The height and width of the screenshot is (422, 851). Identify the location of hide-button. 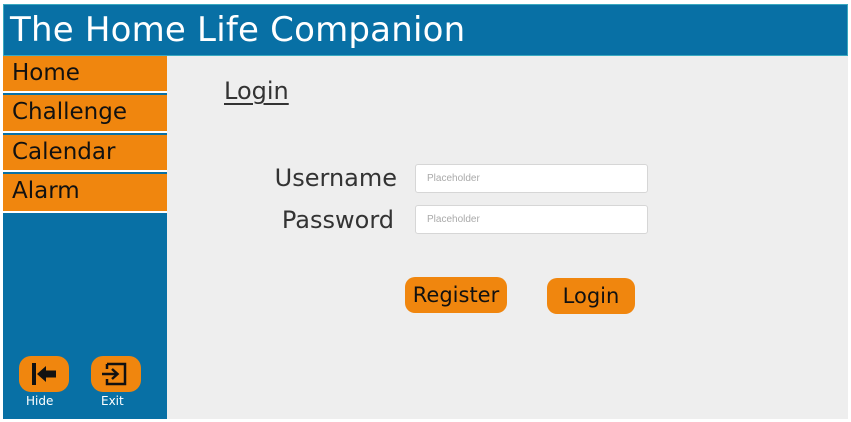
(44, 374).